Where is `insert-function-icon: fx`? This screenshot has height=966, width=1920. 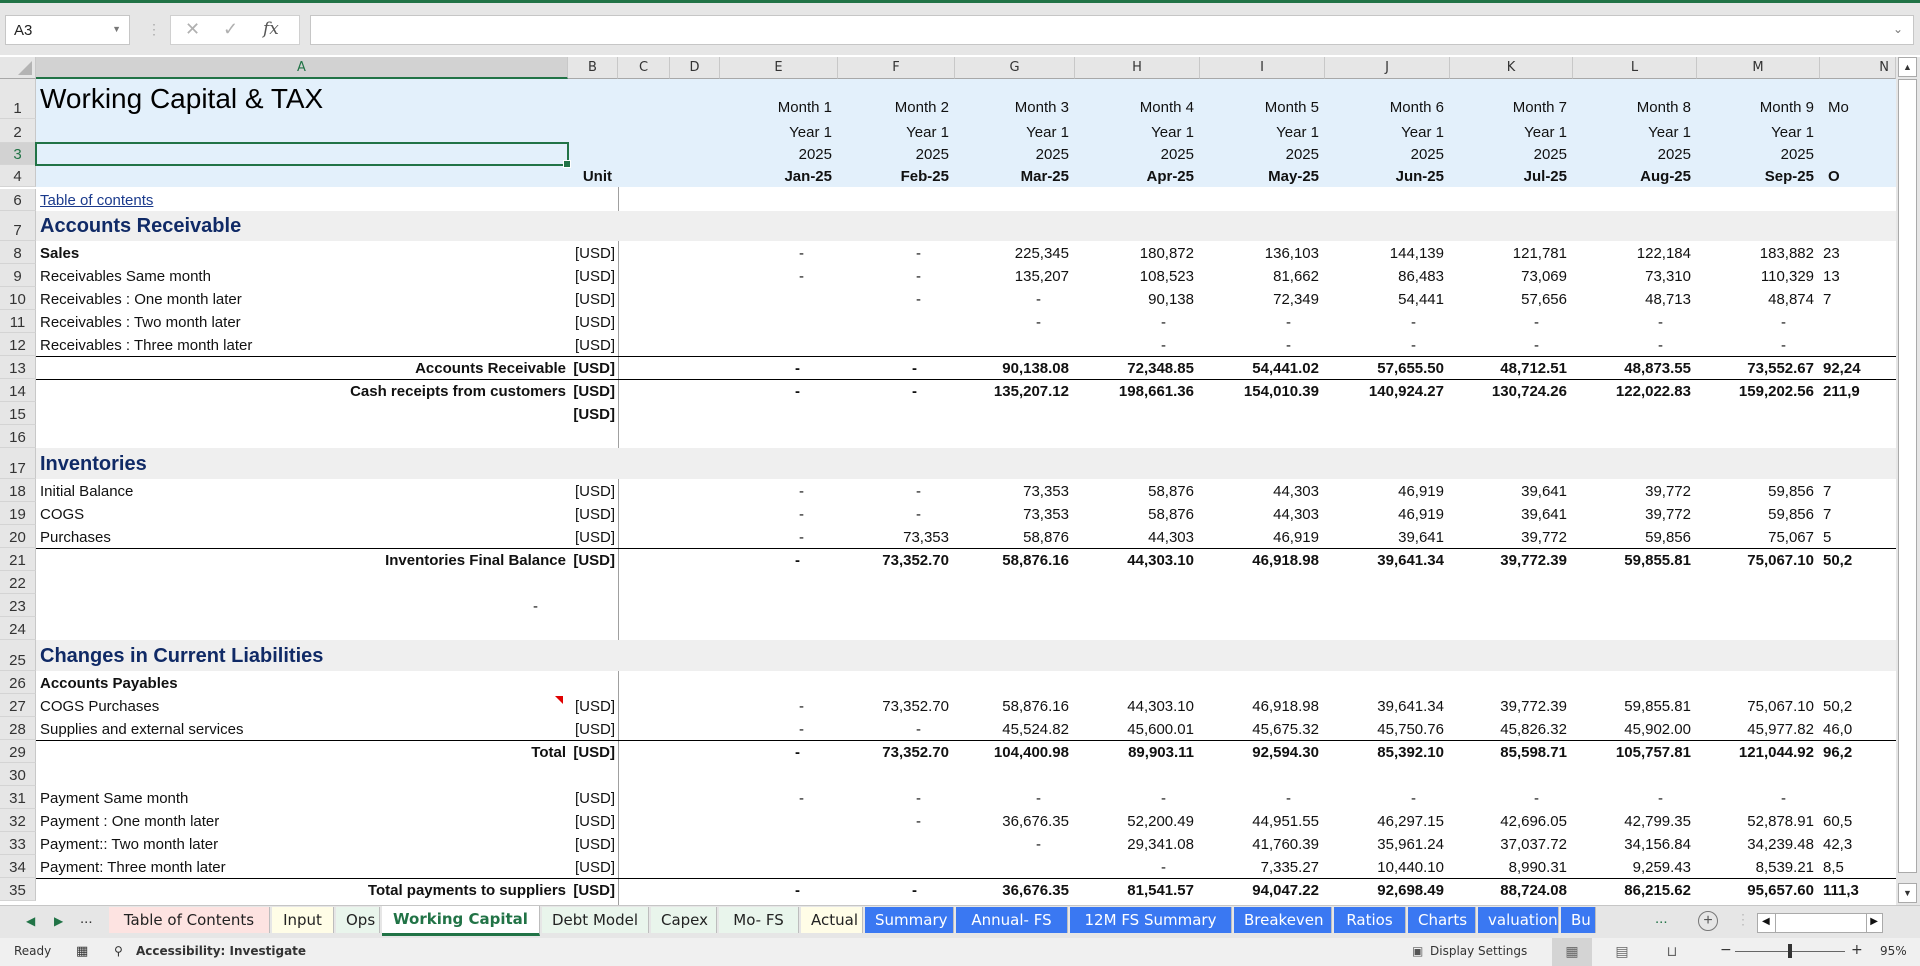 insert-function-icon: fx is located at coordinates (271, 29).